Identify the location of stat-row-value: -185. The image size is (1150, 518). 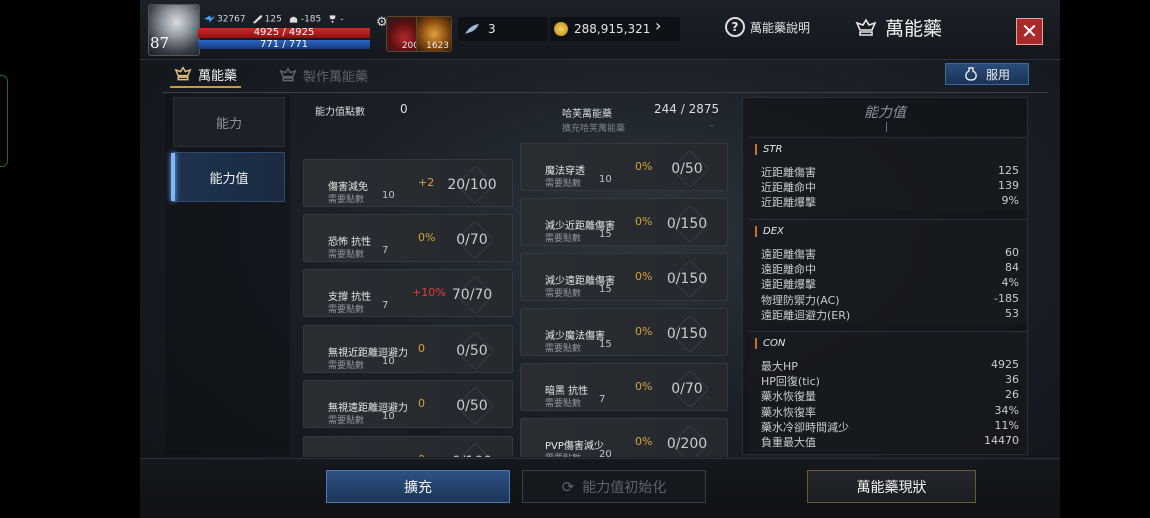
(1006, 298).